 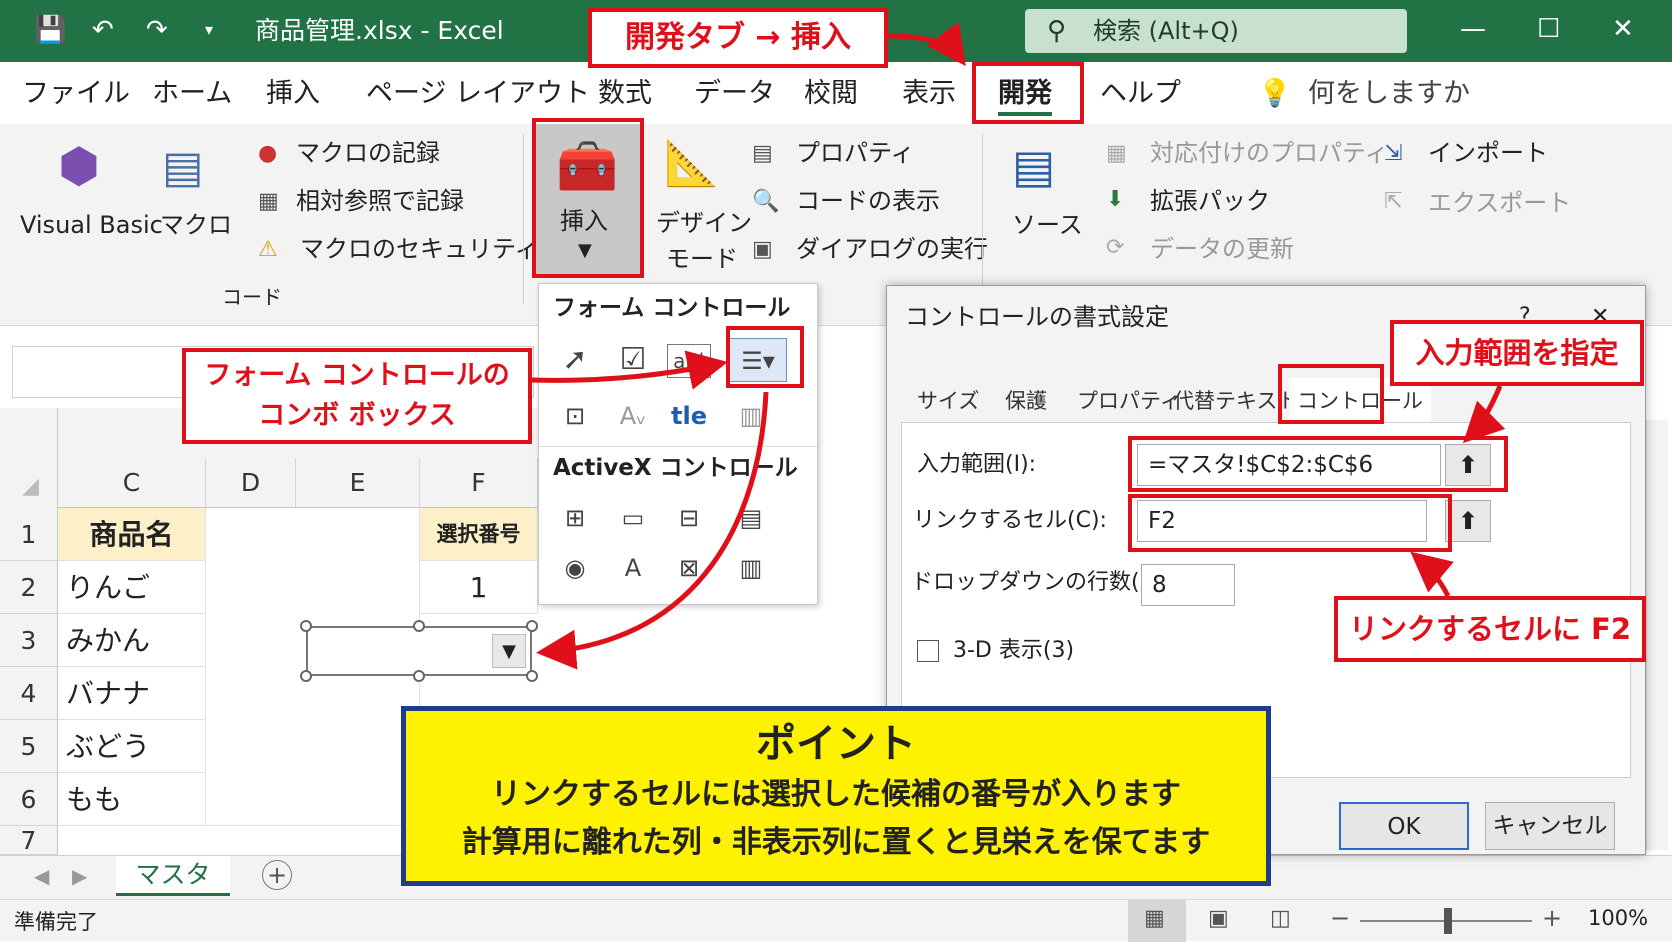 What do you see at coordinates (357, 375) in the screenshot?
I see `callout-combo-line1: フォーム コントロールの` at bounding box center [357, 375].